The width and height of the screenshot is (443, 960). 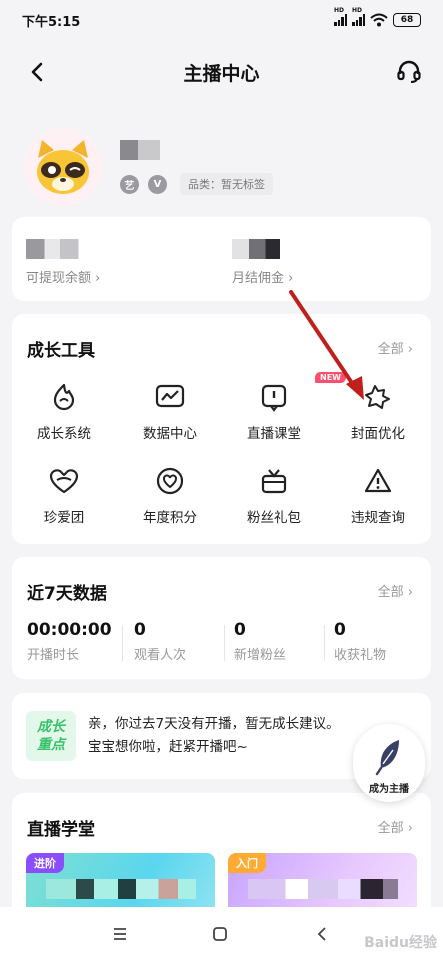 I want to click on headset-icon, so click(x=409, y=71).